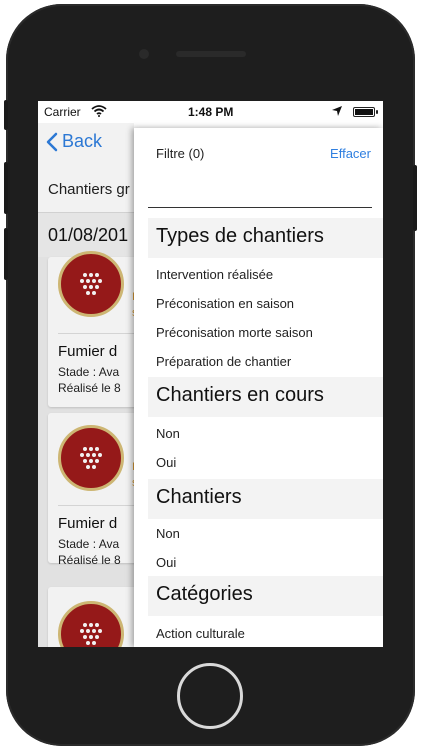  What do you see at coordinates (200, 633) in the screenshot?
I see `filter-option: Action culturale` at bounding box center [200, 633].